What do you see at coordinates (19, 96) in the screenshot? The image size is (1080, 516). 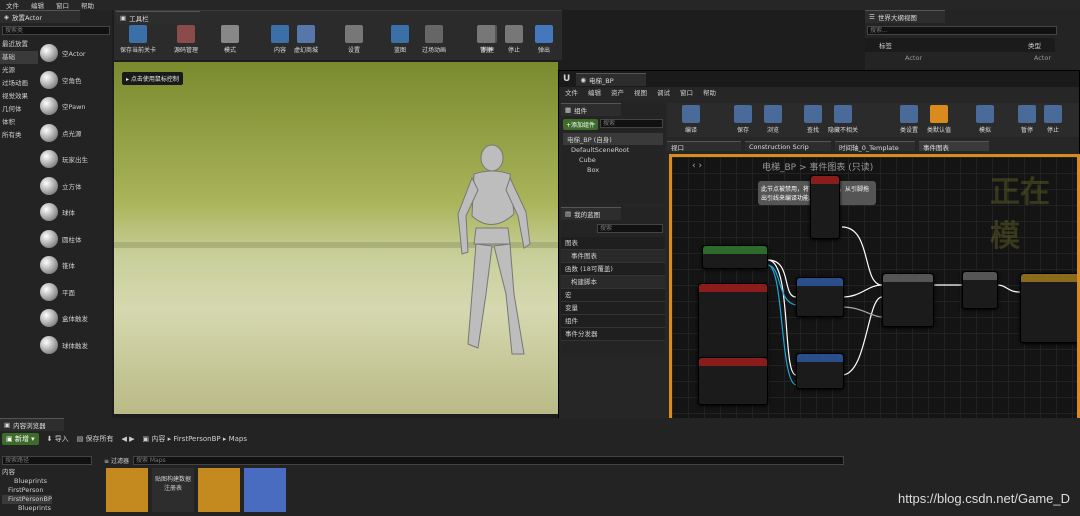 I see `cat-visual: 视觉效果` at bounding box center [19, 96].